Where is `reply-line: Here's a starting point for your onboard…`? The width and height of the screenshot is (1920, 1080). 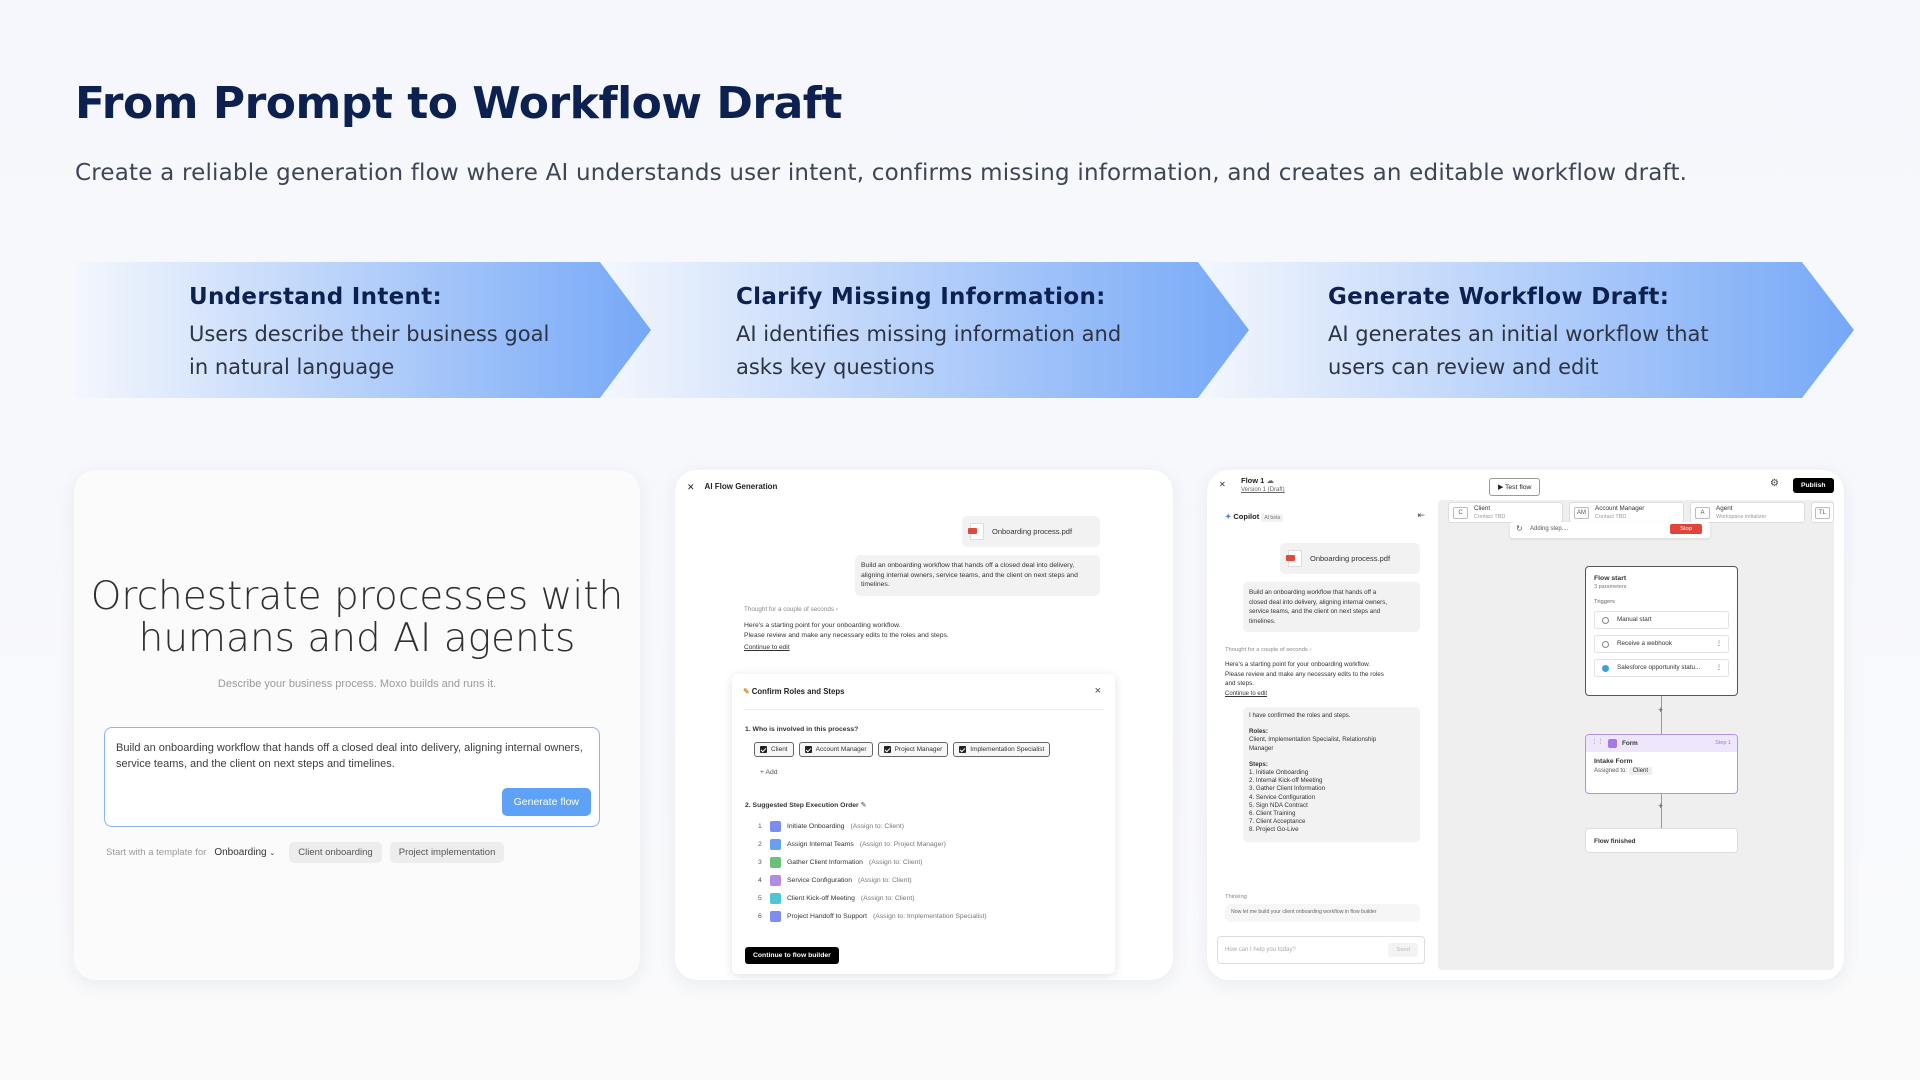 reply-line: Here's a starting point for your onboard… is located at coordinates (822, 625).